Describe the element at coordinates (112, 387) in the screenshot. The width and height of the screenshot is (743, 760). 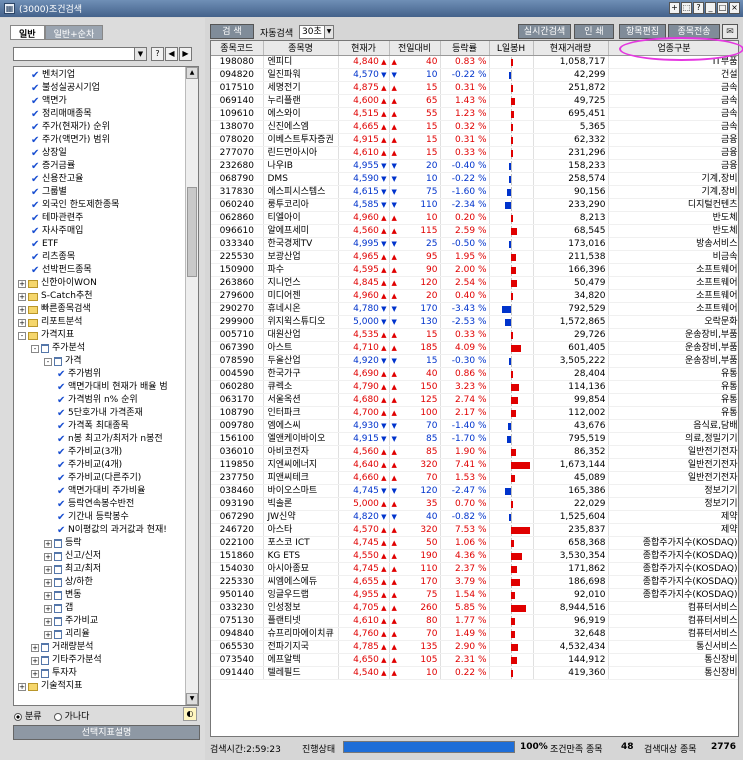
I see `tree-item: ✔ 액면가대비 현재가 배율 범` at that location.